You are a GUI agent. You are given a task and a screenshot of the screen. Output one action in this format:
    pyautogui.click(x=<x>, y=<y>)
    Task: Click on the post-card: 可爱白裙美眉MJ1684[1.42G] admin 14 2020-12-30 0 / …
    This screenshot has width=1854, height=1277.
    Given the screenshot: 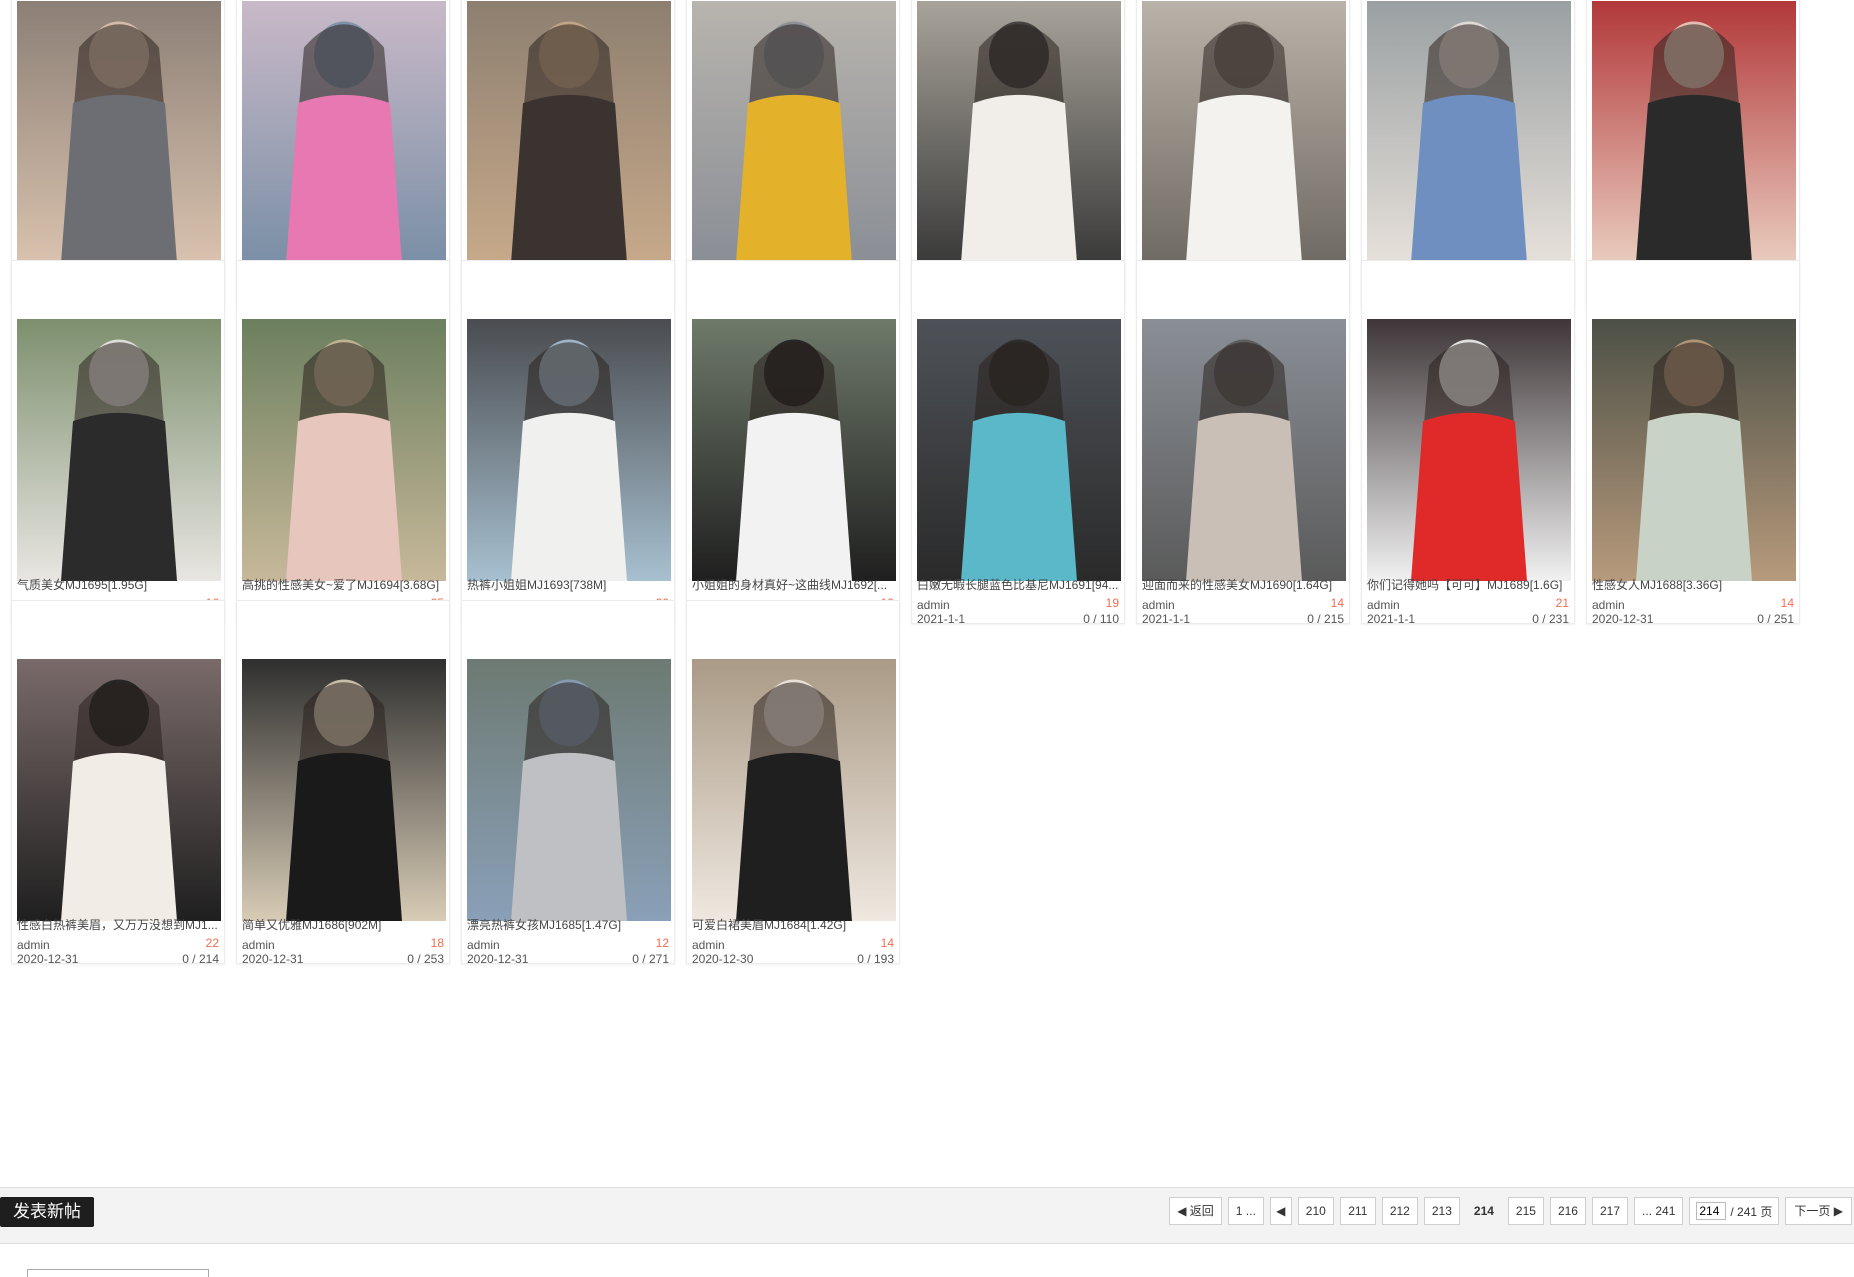 What is the action you would take?
    pyautogui.click(x=793, y=783)
    